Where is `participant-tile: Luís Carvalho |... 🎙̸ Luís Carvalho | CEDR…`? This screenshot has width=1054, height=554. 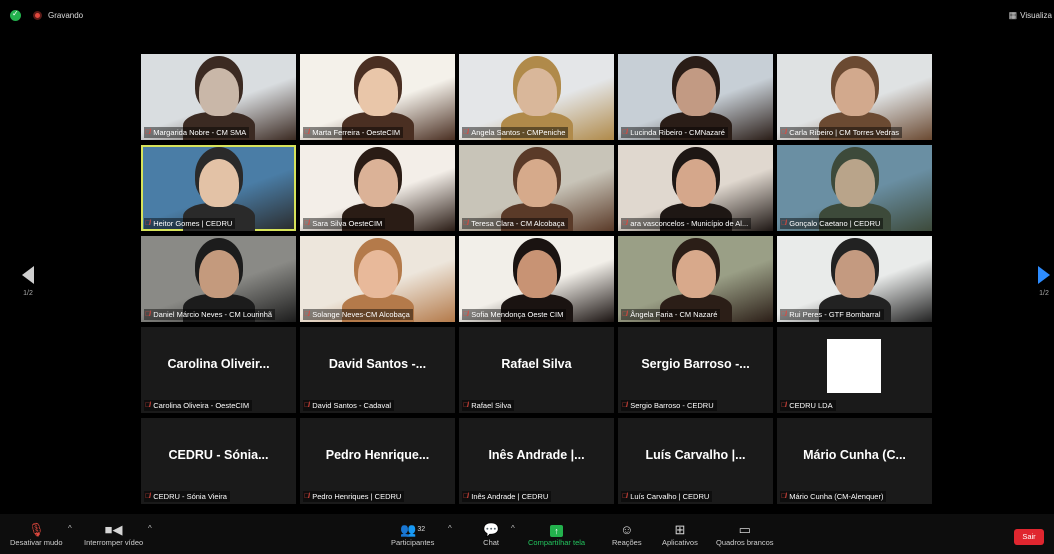 participant-tile: Luís Carvalho |... 🎙̸ Luís Carvalho | CEDR… is located at coordinates (695, 461).